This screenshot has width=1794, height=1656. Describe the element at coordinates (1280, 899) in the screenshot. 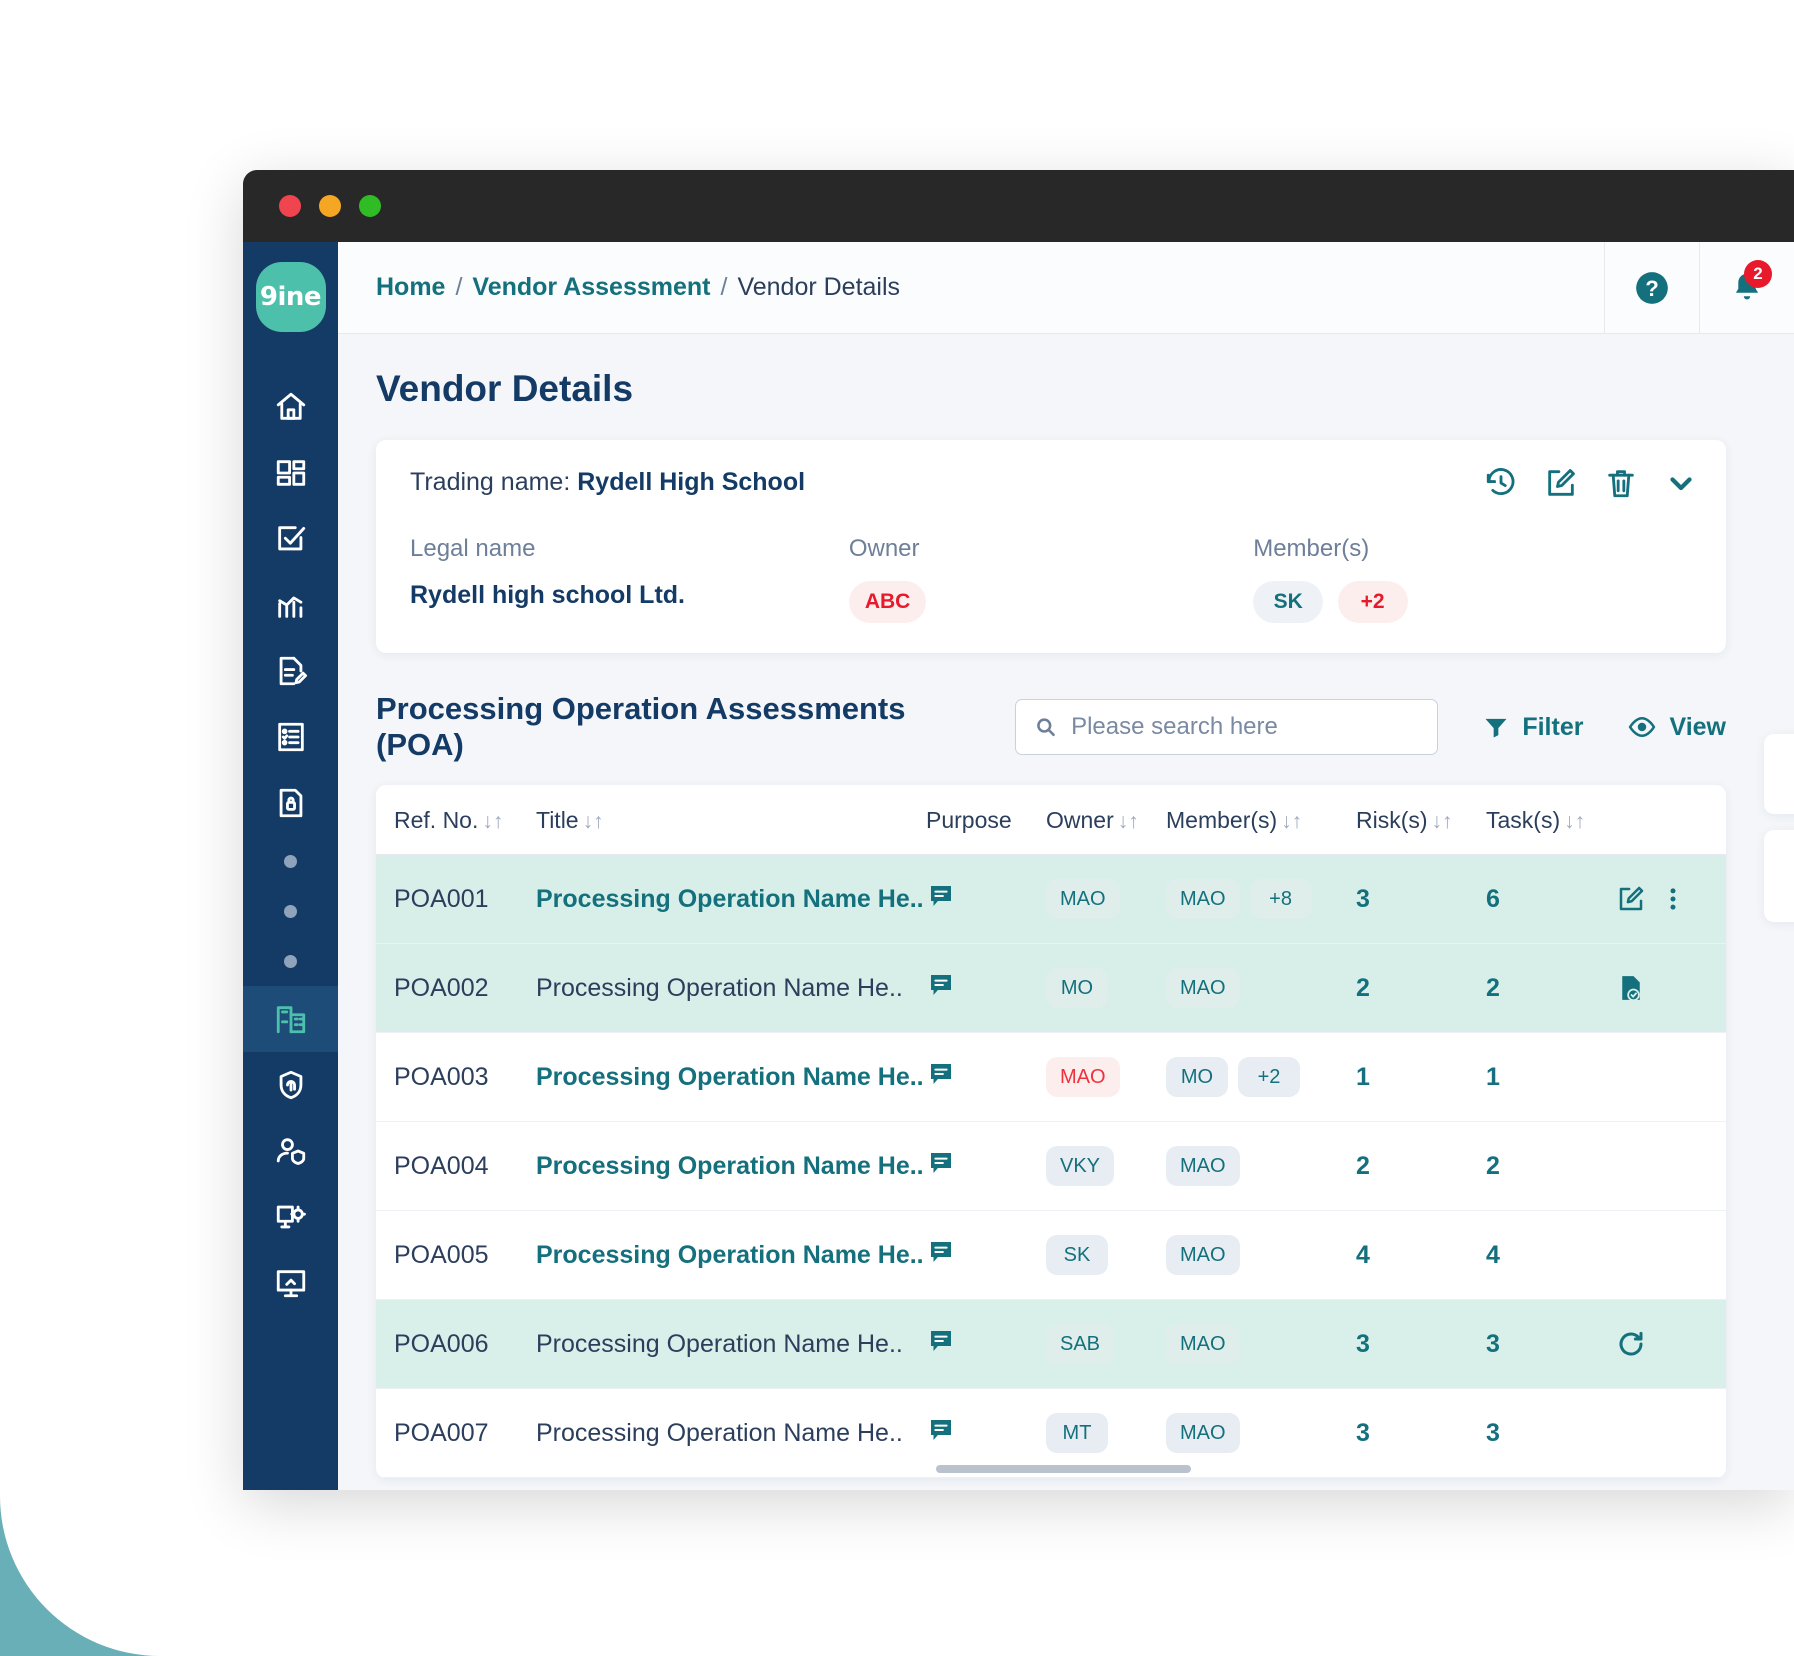

I see `member-overflow-badge: +8` at that location.